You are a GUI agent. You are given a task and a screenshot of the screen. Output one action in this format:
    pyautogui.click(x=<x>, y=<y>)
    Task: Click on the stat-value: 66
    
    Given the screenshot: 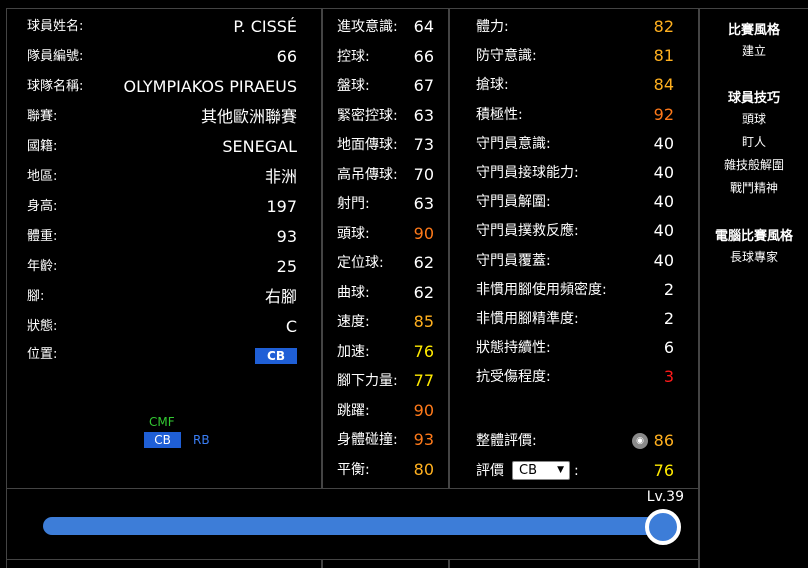 What is the action you would take?
    pyautogui.click(x=423, y=56)
    